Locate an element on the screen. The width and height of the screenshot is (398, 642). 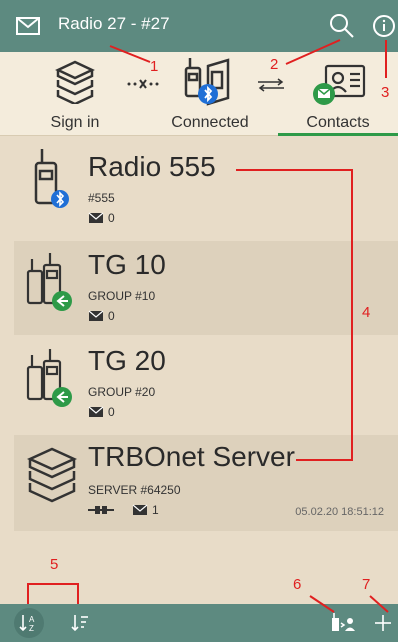
annotation-label: 5 is located at coordinates (54, 564).